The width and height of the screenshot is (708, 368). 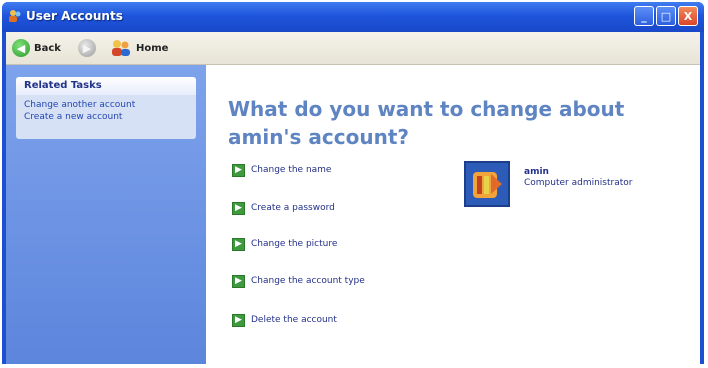 I want to click on task-label: Change the account type, so click(x=308, y=281).